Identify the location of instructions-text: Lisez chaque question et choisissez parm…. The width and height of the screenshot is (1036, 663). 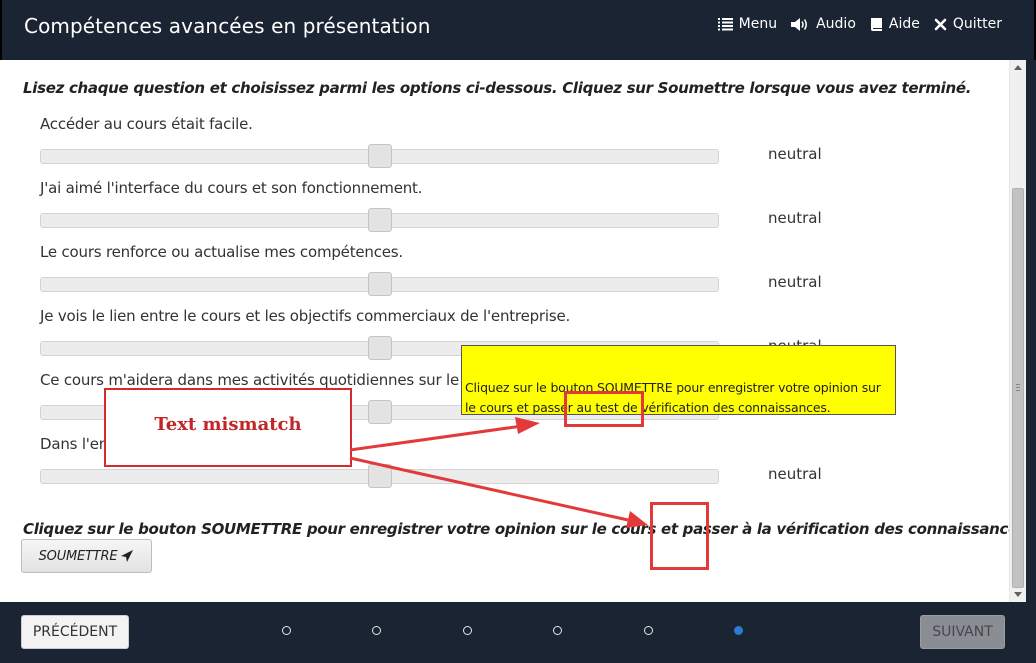
(497, 88).